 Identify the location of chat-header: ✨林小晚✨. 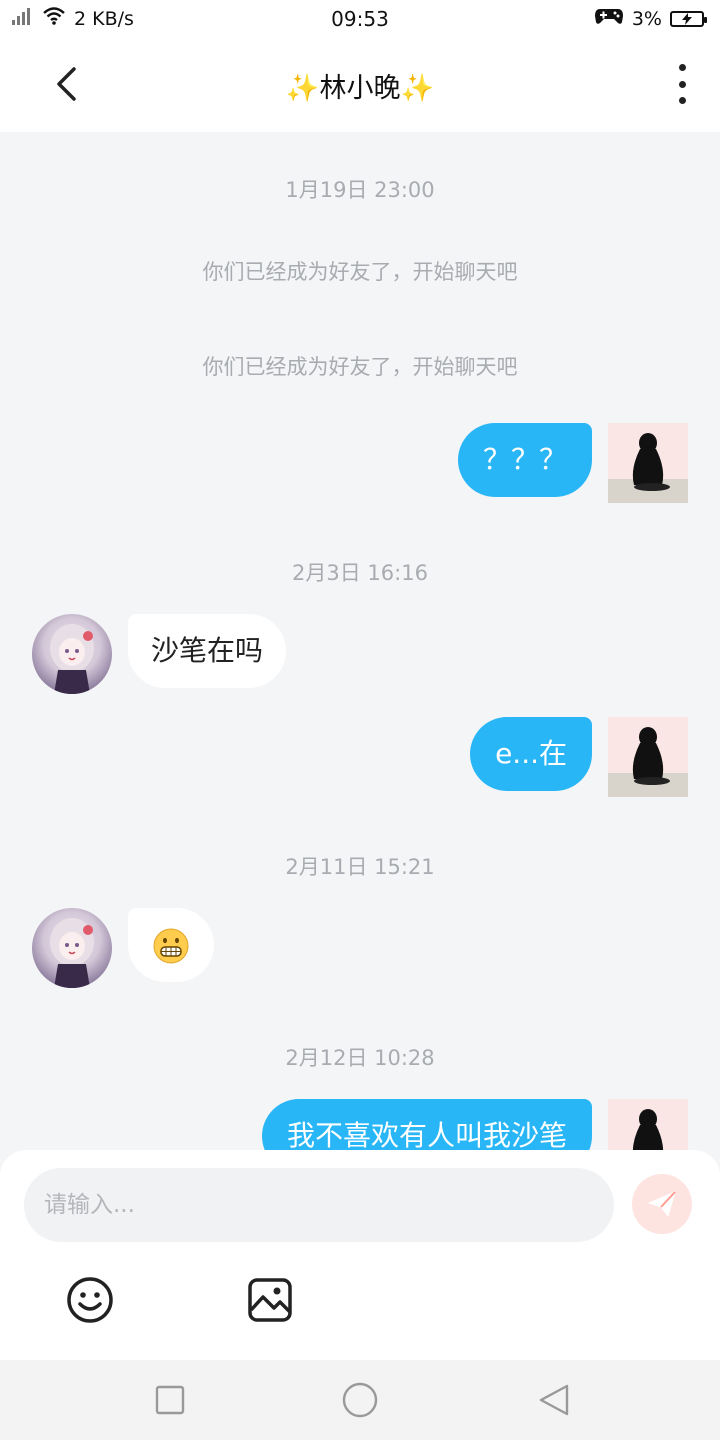
(360, 85).